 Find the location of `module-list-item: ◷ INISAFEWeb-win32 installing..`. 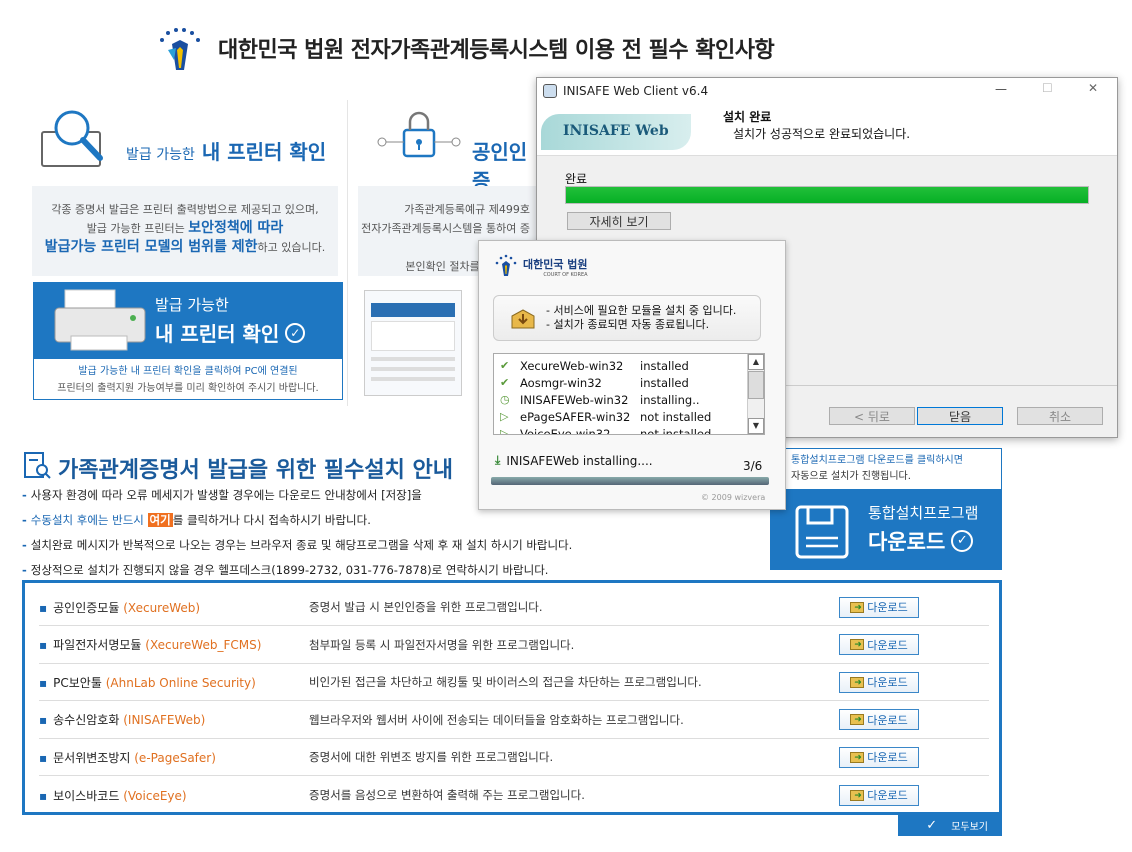

module-list-item: ◷ INISAFEWeb-win32 installing.. is located at coordinates (600, 399).